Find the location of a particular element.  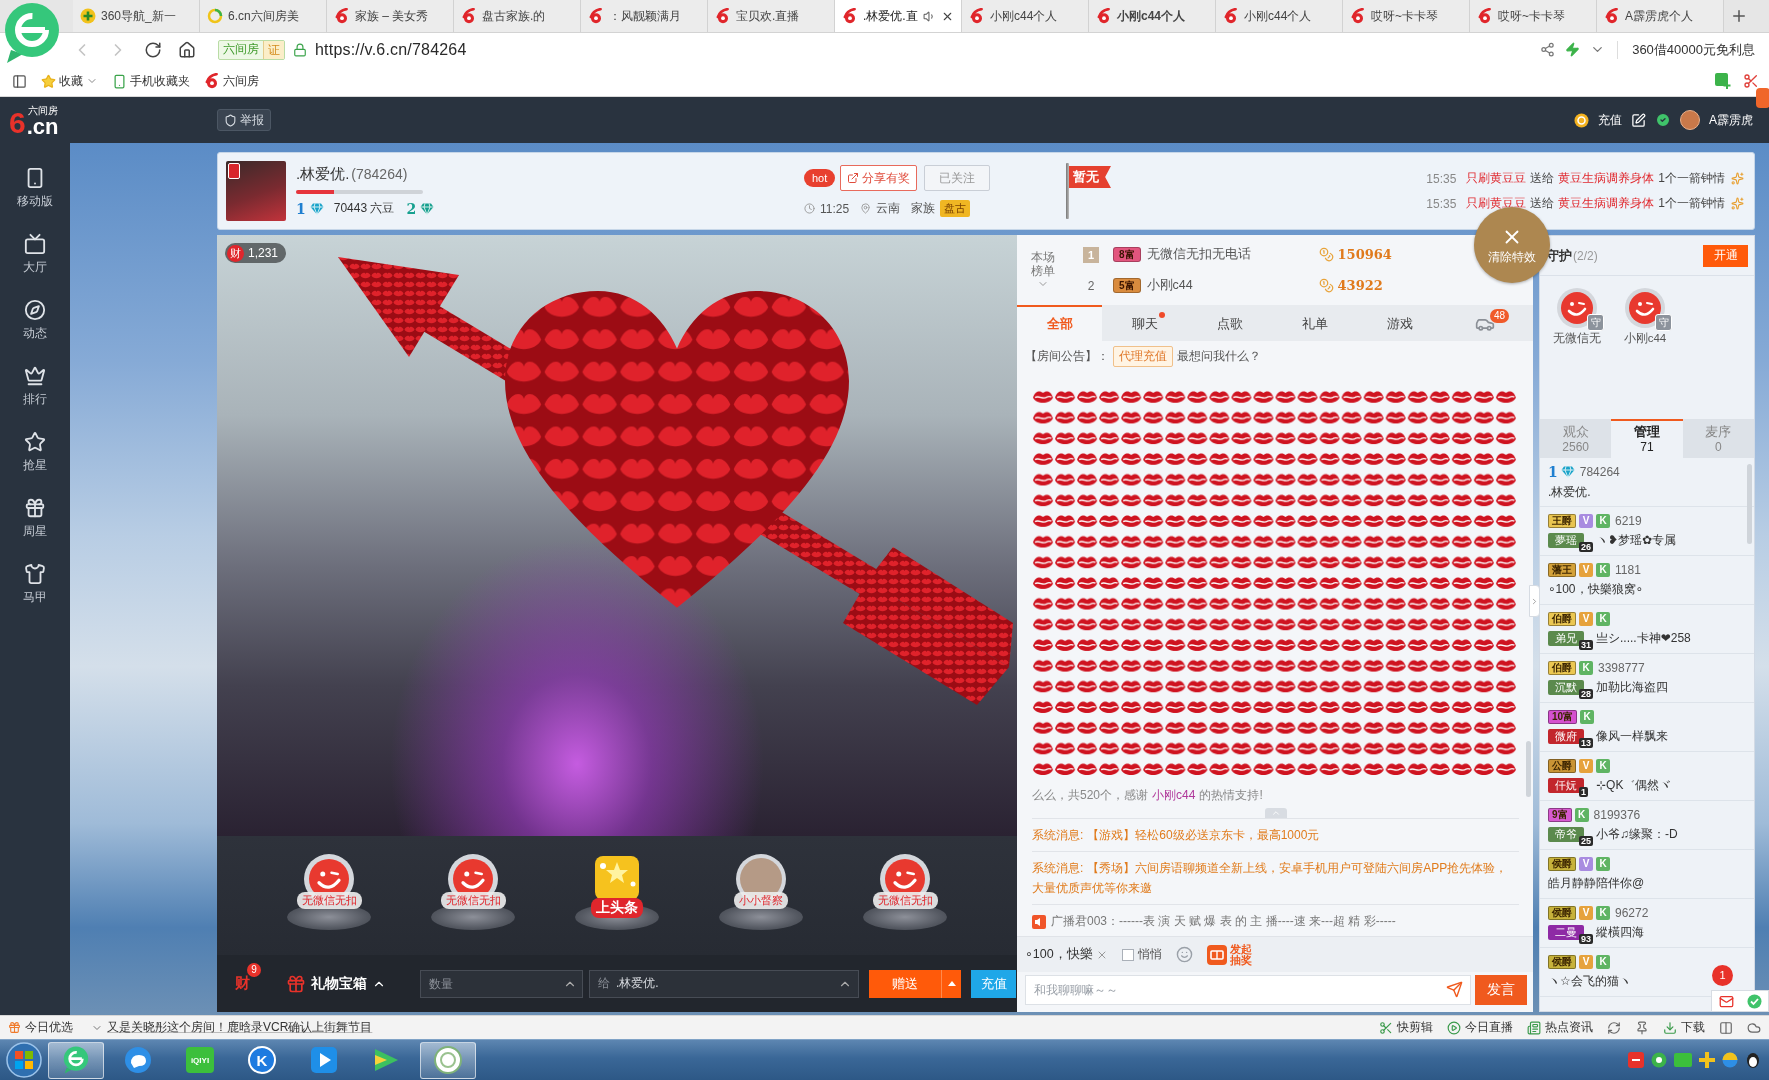

gift-shortcut: 上头条 is located at coordinates (617, 895).